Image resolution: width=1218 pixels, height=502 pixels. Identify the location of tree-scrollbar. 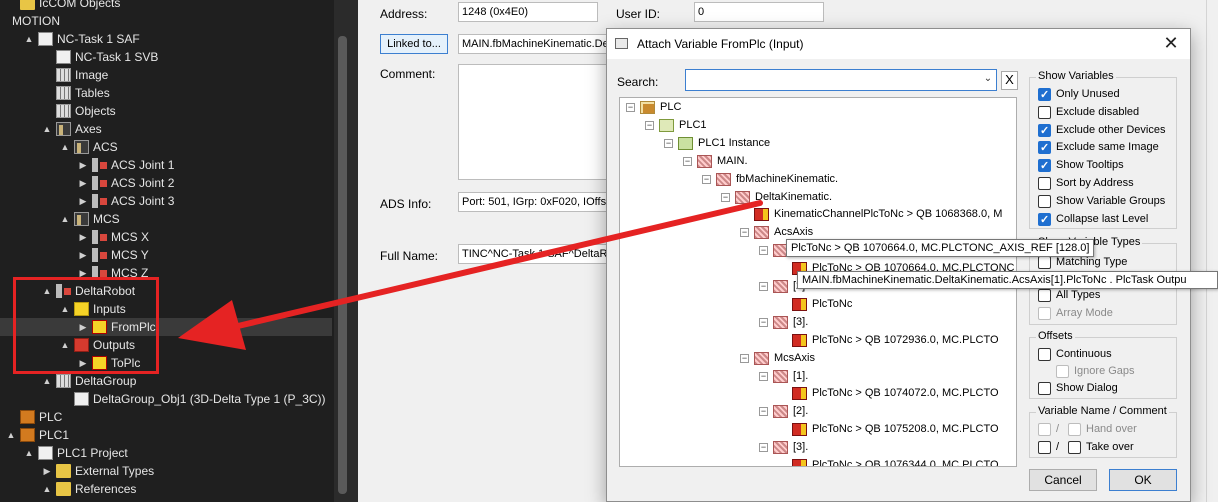
(346, 251).